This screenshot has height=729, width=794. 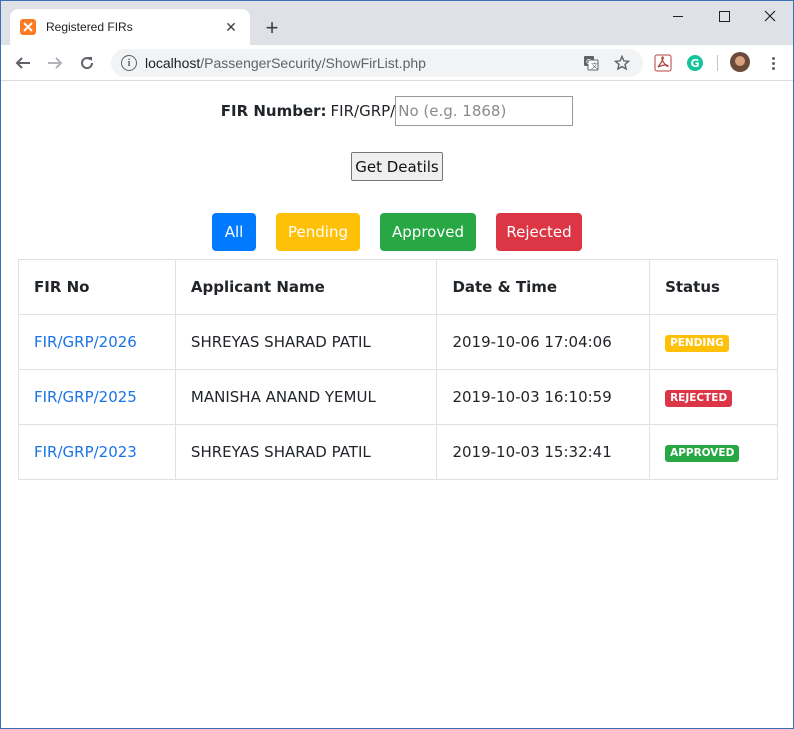 What do you see at coordinates (23, 63) in the screenshot?
I see `back-arrow-icon` at bounding box center [23, 63].